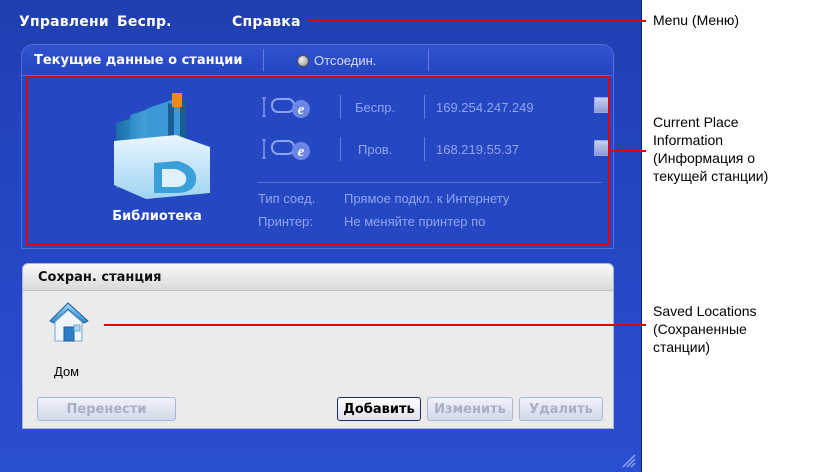 The width and height of the screenshot is (814, 472). What do you see at coordinates (375, 325) in the screenshot?
I see `saved-callout-line` at bounding box center [375, 325].